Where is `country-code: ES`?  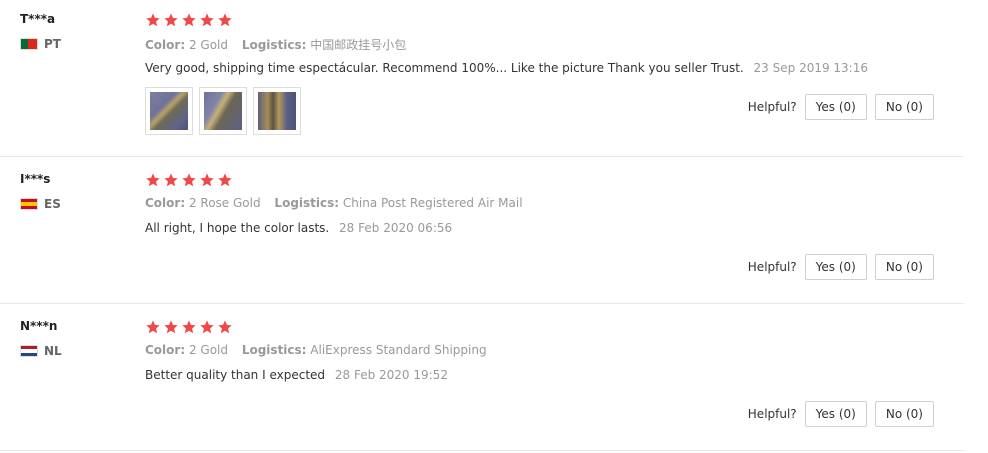
country-code: ES is located at coordinates (52, 204).